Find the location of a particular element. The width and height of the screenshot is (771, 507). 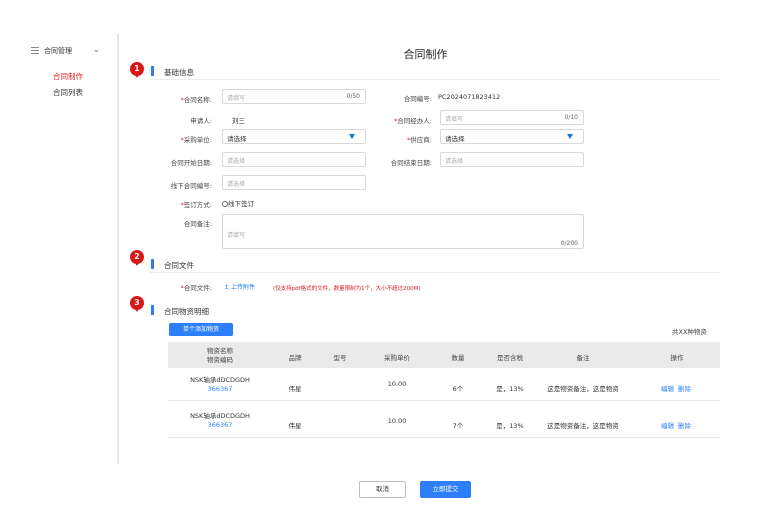

remark-textarea: 请填写 0/200 is located at coordinates (403, 231).